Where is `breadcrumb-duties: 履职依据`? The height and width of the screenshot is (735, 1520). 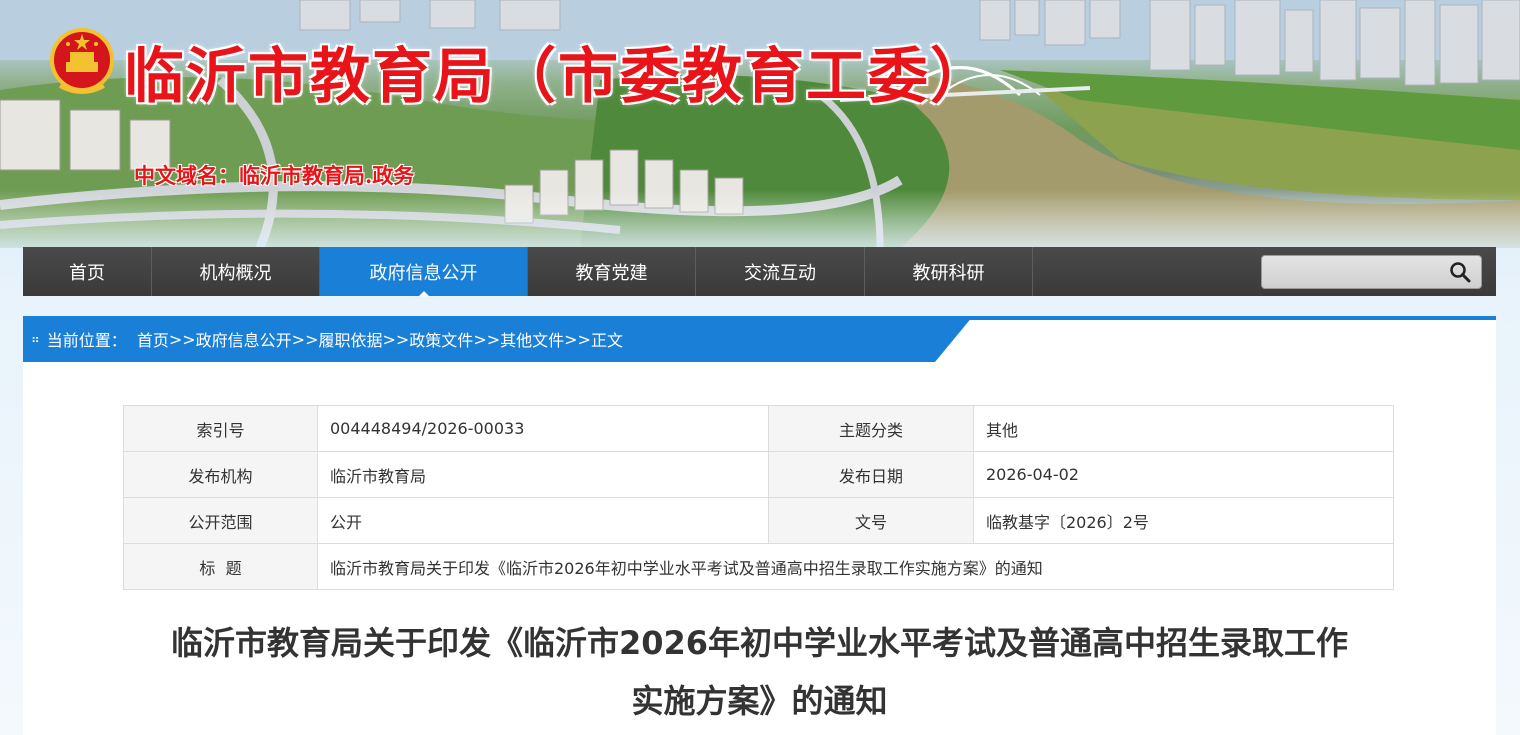
breadcrumb-duties: 履职依据 is located at coordinates (350, 339).